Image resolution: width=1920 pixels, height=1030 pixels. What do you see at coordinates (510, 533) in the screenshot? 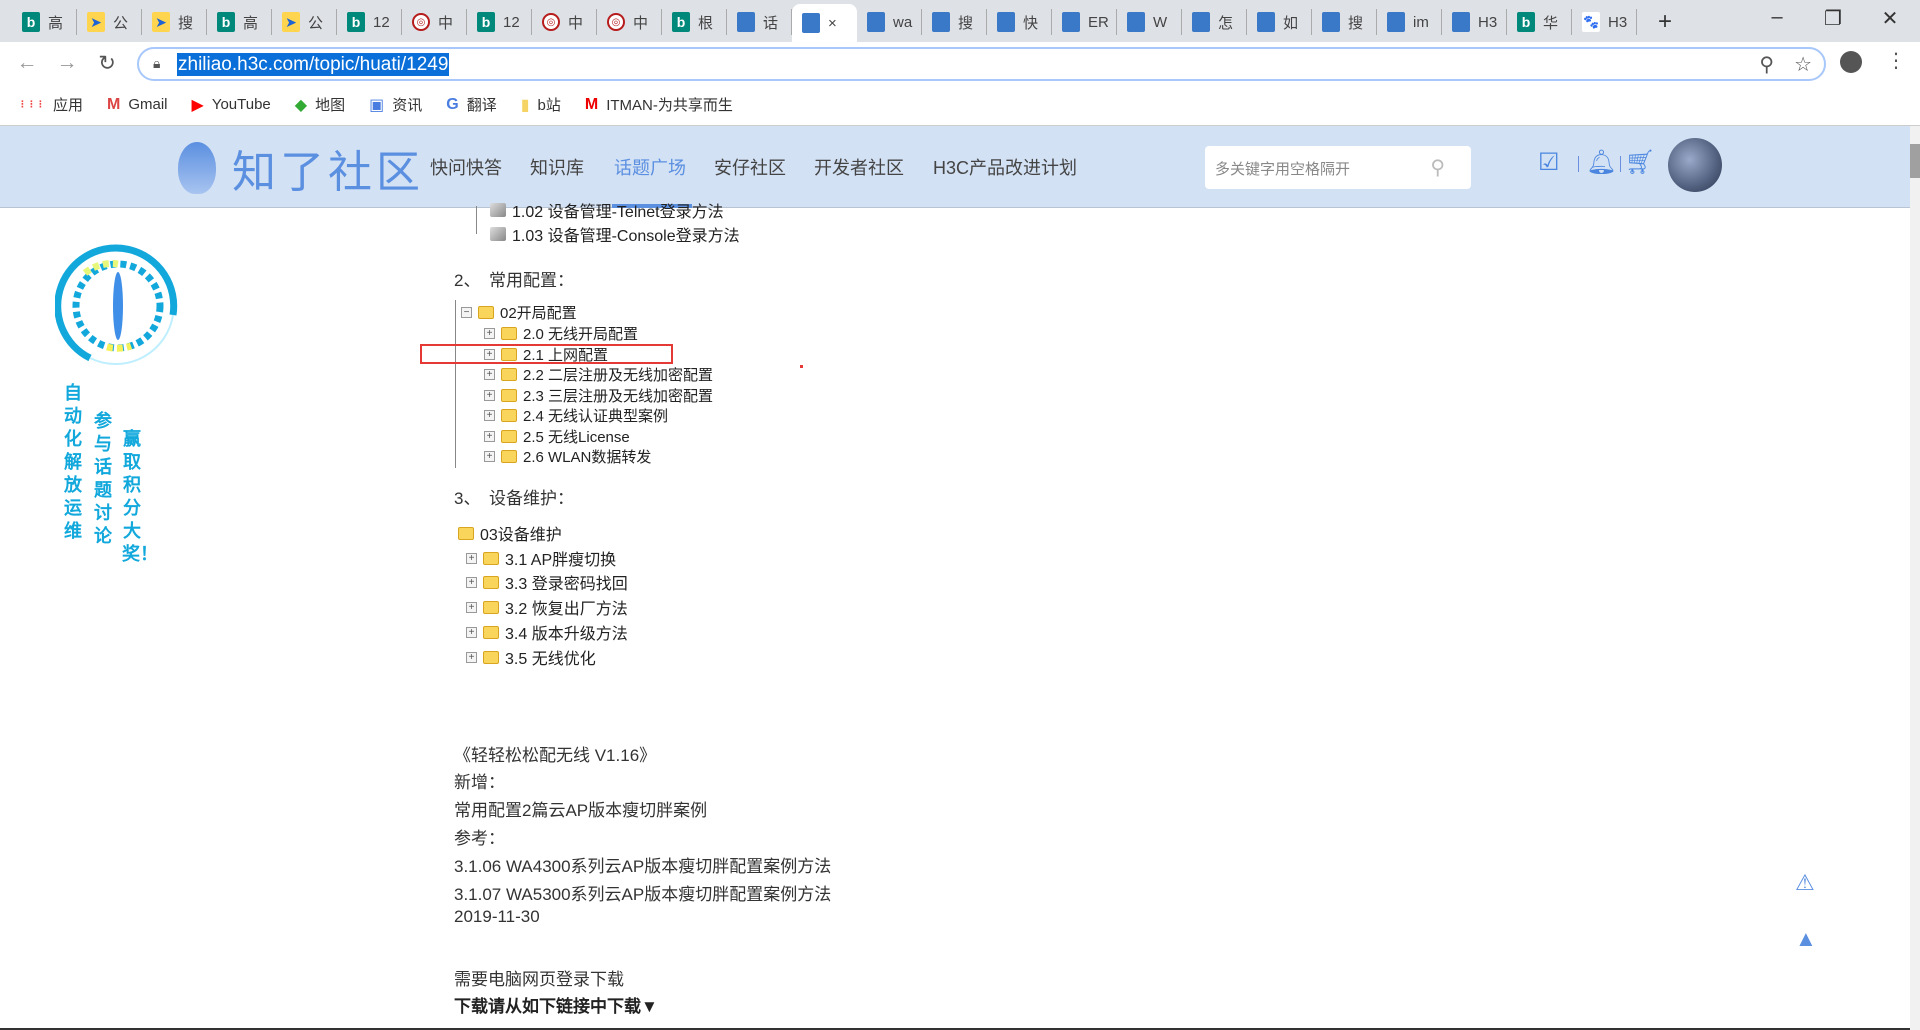
I see `tree-root: 03设备维护` at bounding box center [510, 533].